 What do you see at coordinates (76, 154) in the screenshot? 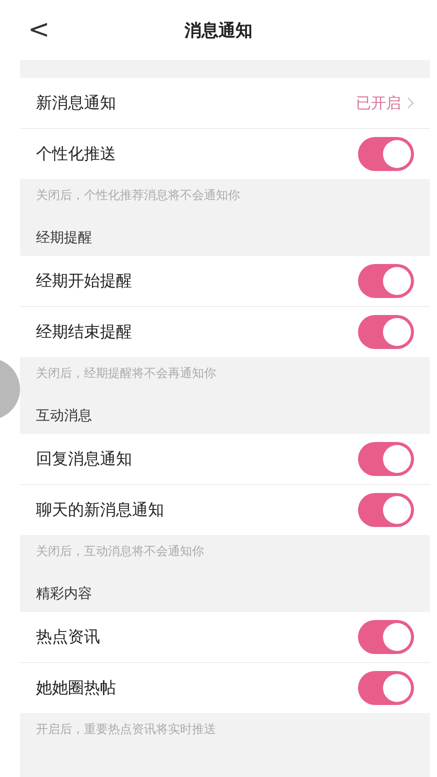
I see `row-label: 个性化推送` at bounding box center [76, 154].